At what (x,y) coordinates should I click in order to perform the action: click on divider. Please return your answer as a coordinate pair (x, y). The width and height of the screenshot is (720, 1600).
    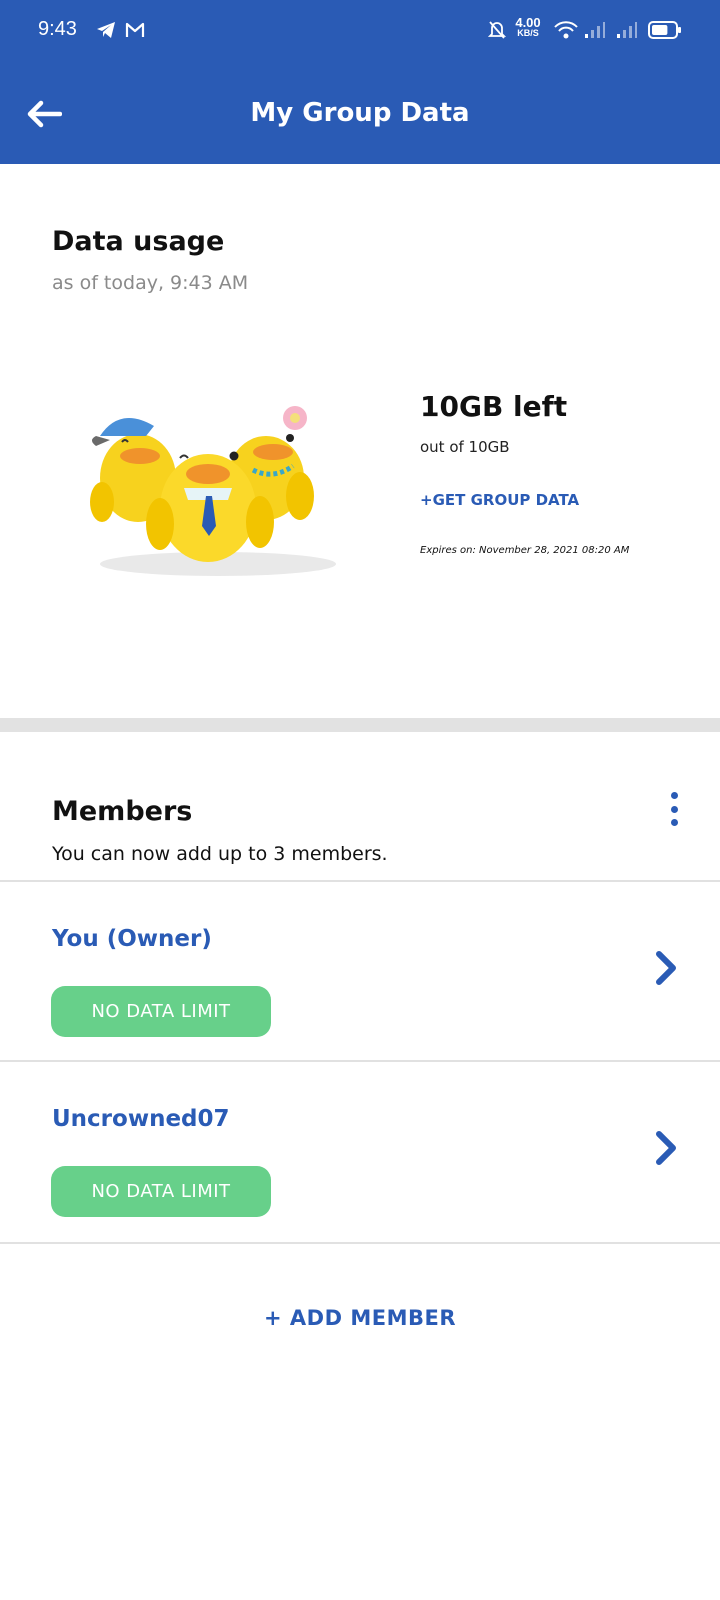
    Looking at the image, I should click on (360, 1243).